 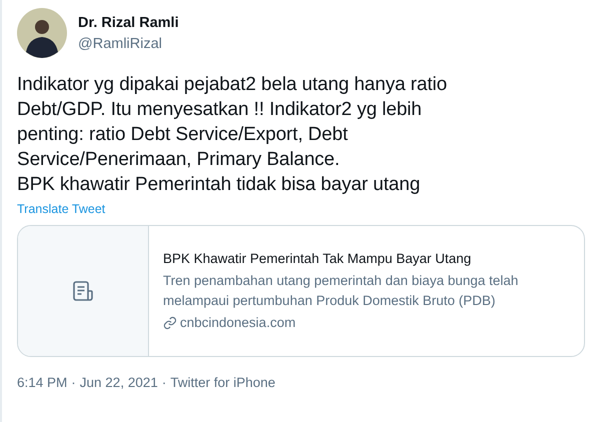 What do you see at coordinates (170, 323) in the screenshot?
I see `link-icon` at bounding box center [170, 323].